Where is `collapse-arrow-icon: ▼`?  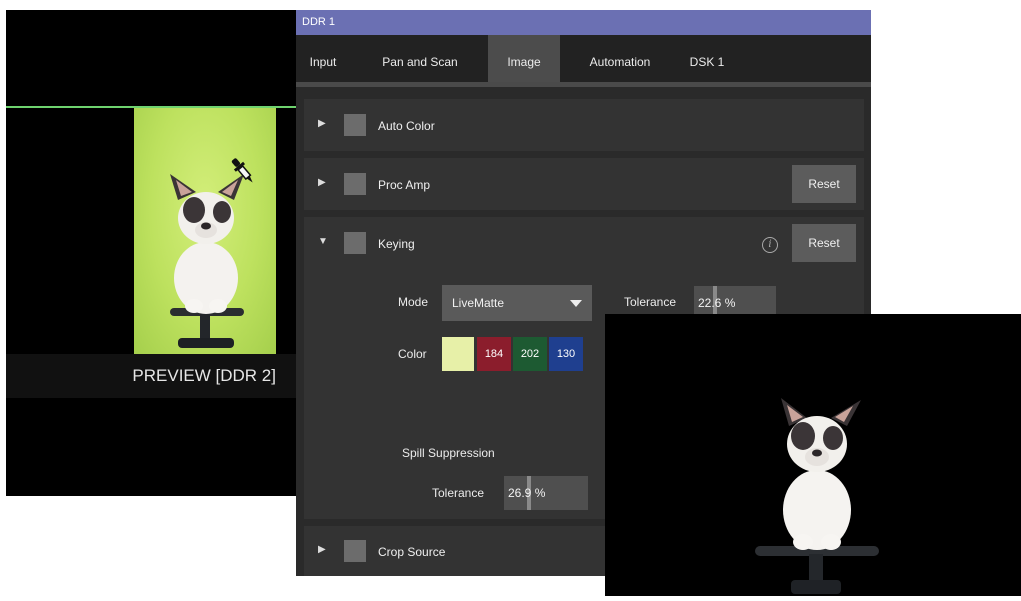 collapse-arrow-icon: ▼ is located at coordinates (323, 241).